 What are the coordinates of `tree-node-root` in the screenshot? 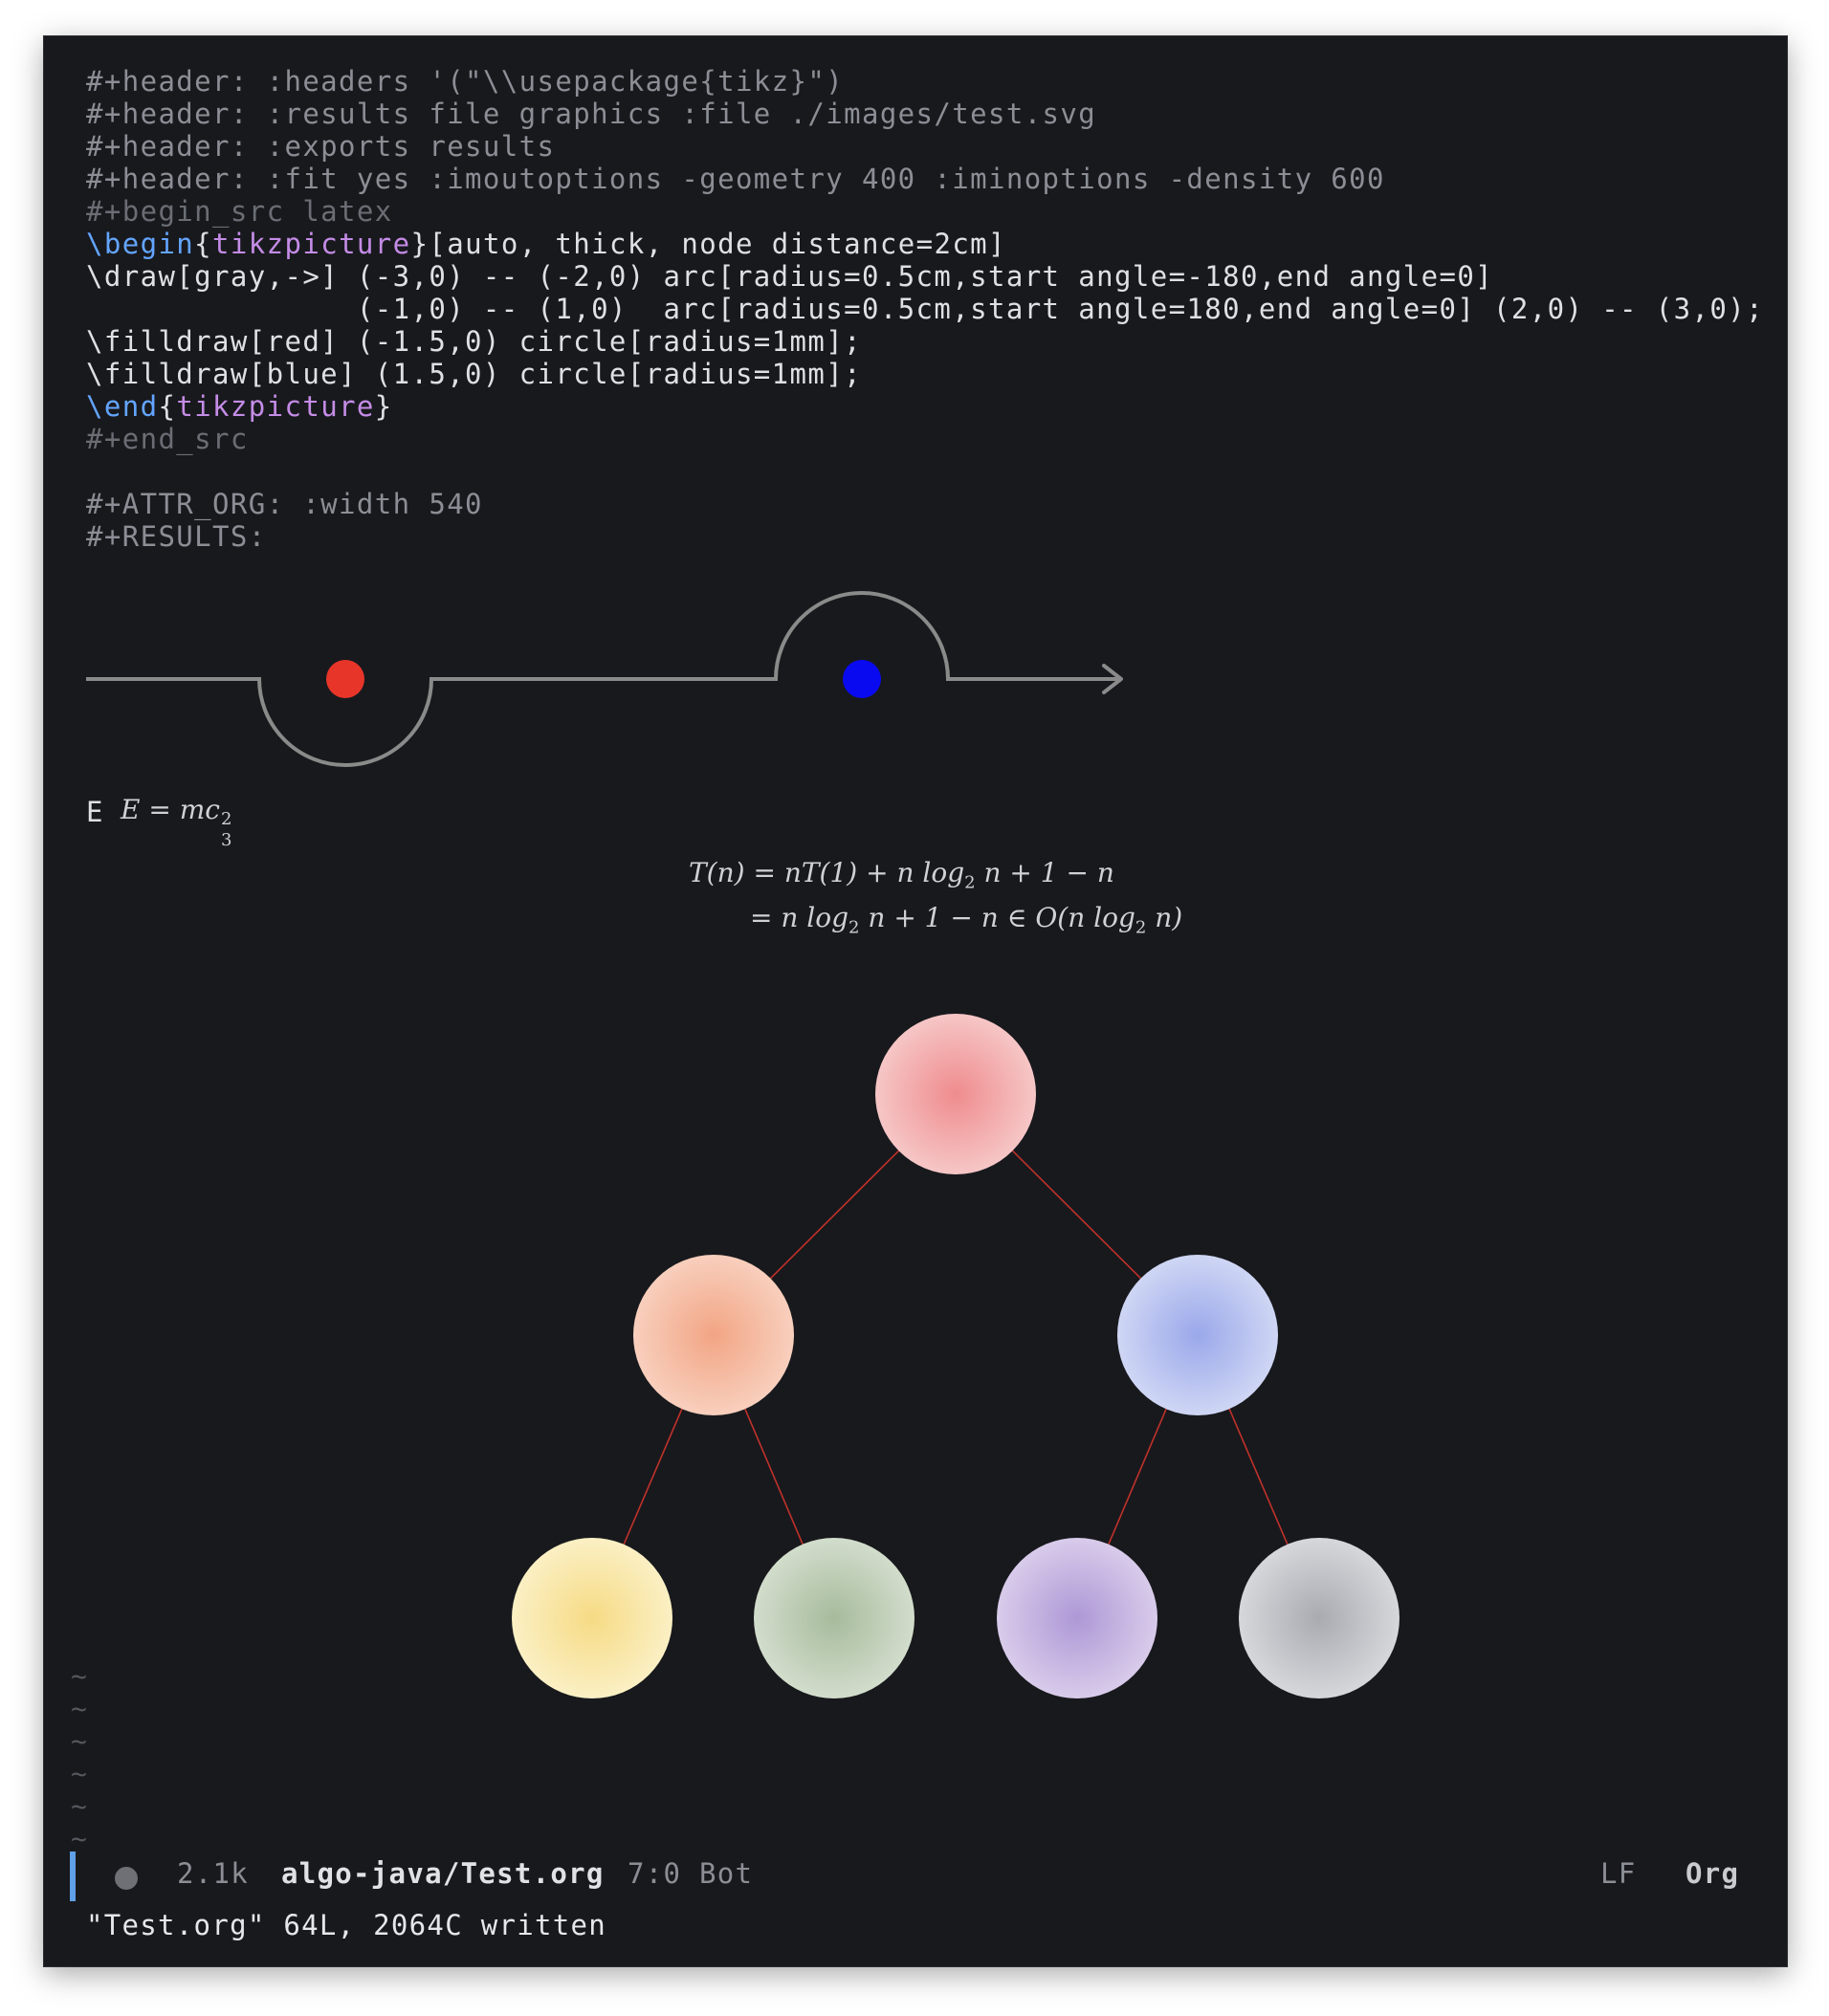 It's located at (955, 1094).